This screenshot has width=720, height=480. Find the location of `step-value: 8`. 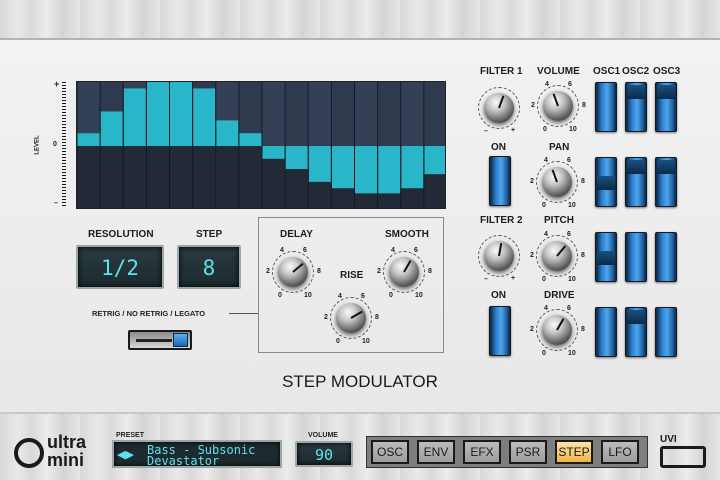

step-value: 8 is located at coordinates (209, 268).